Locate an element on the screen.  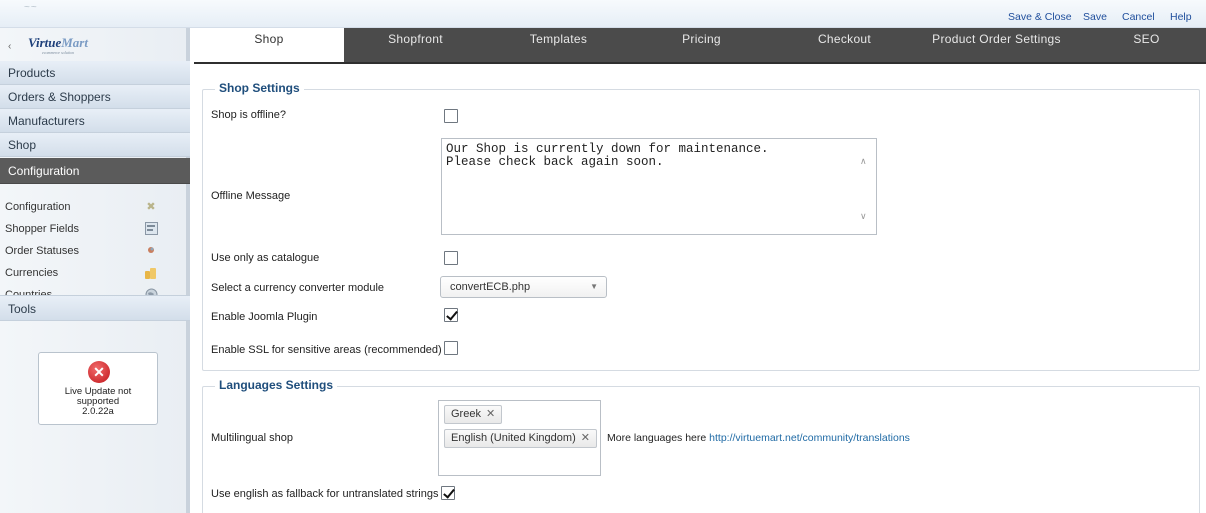
top-toolbar: ~~ Save & Close Save Cancel Help is located at coordinates (603, 14).